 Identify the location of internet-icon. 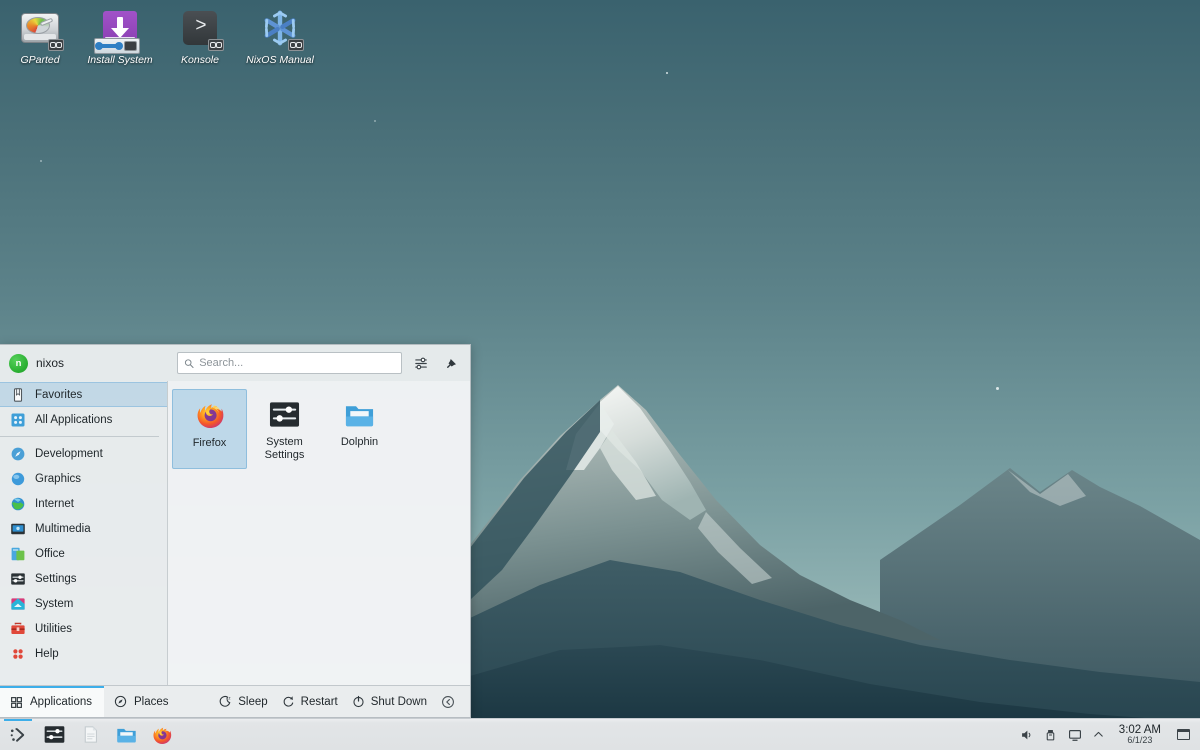
(18, 503).